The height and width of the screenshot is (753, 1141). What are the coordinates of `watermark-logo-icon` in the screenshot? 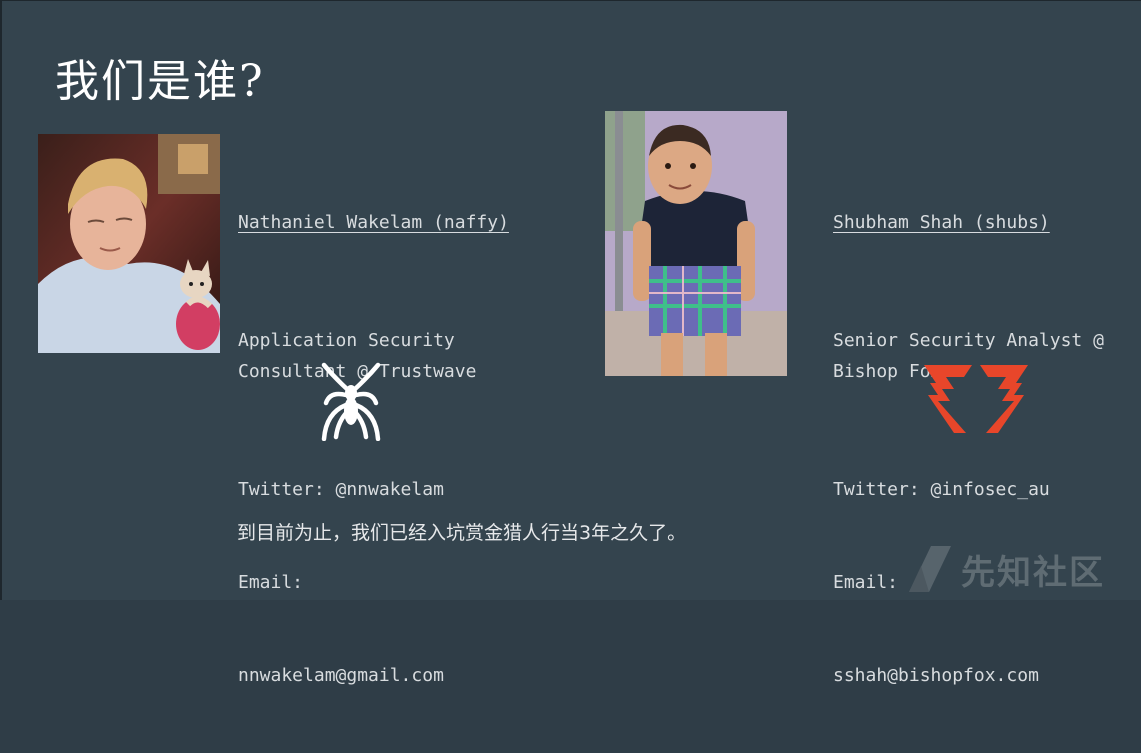 It's located at (930, 569).